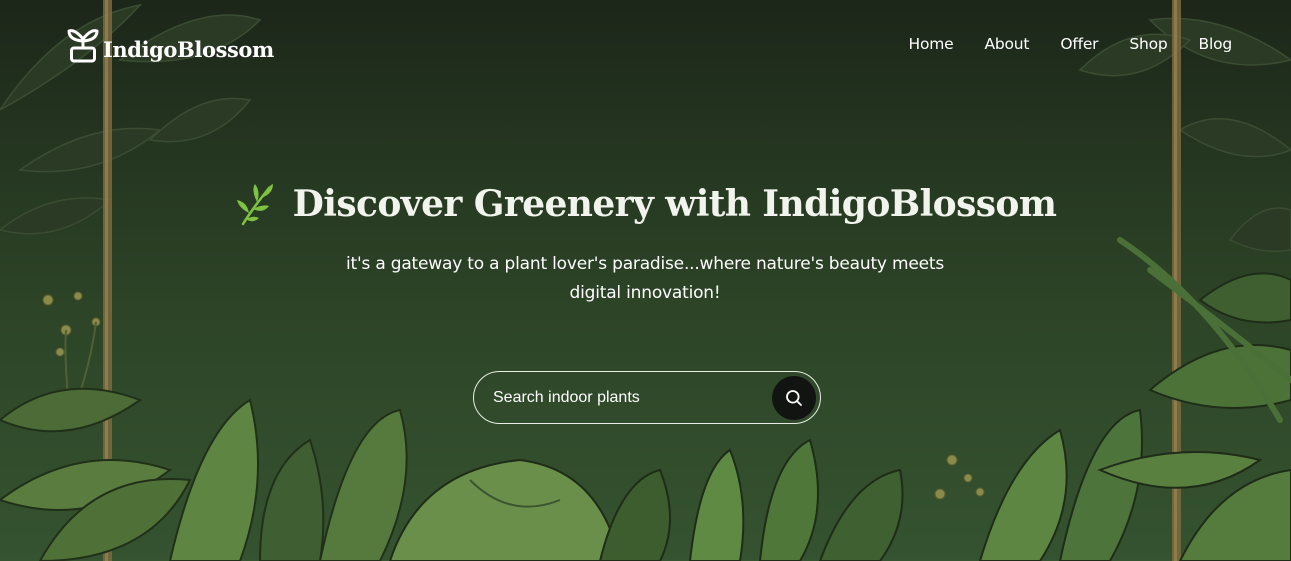 Image resolution: width=1291 pixels, height=561 pixels. I want to click on headline-row: Discover Greenery with IndigoBlossom, so click(645, 204).